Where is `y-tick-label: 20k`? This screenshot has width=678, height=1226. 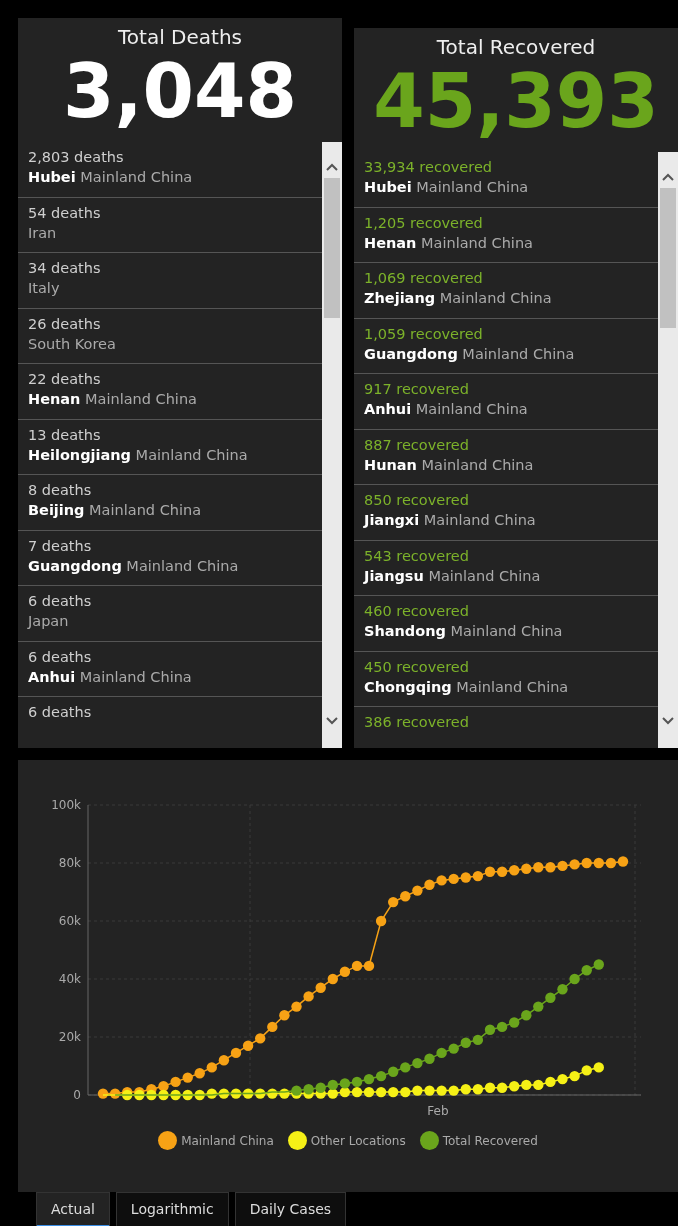
y-tick-label: 20k is located at coordinates (69, 1037).